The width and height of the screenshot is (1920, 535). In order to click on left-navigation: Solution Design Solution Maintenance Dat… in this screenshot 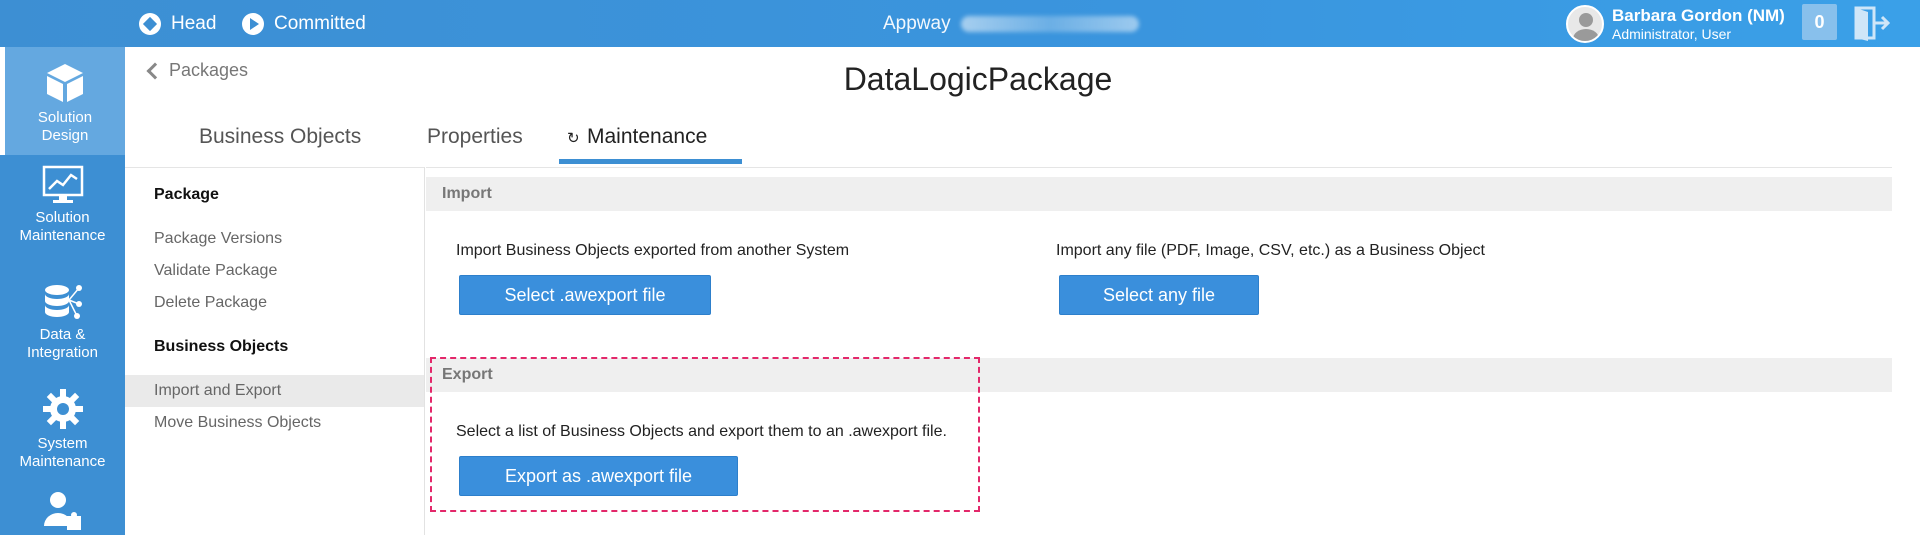, I will do `click(62, 291)`.